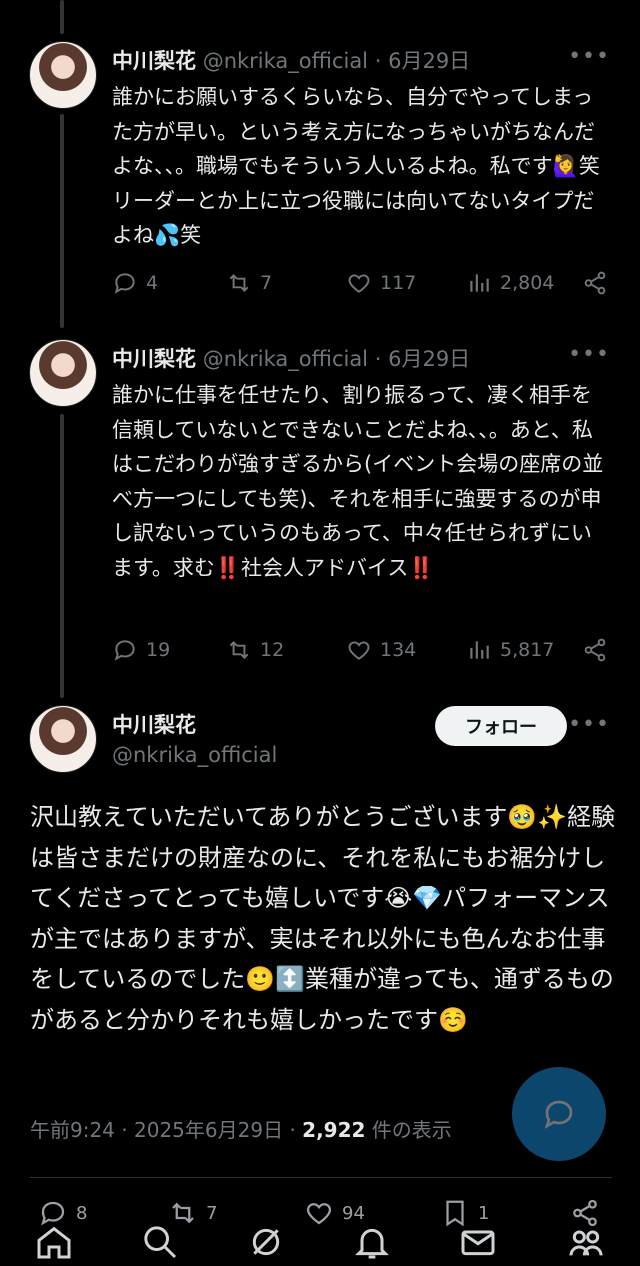 This screenshot has width=640, height=1266. I want to click on like-count: 117, so click(398, 283).